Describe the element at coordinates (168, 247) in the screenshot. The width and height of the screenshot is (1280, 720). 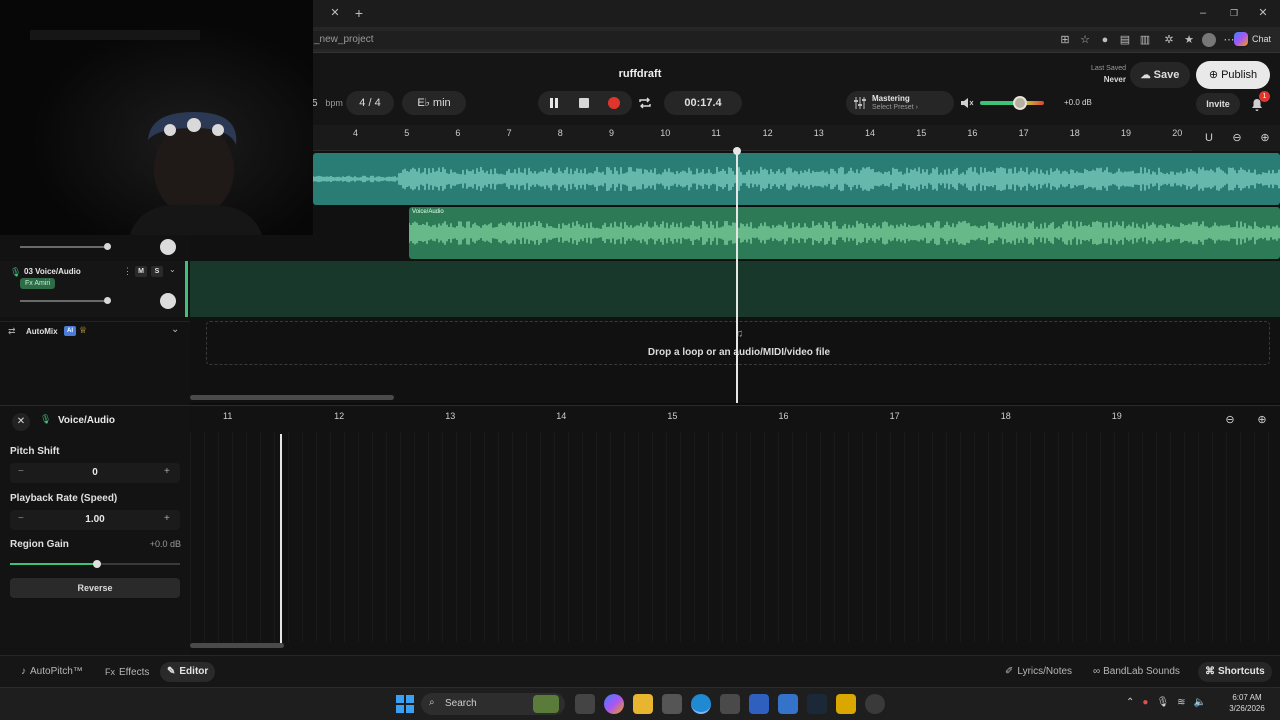
I see `track-2-pan-knob` at that location.